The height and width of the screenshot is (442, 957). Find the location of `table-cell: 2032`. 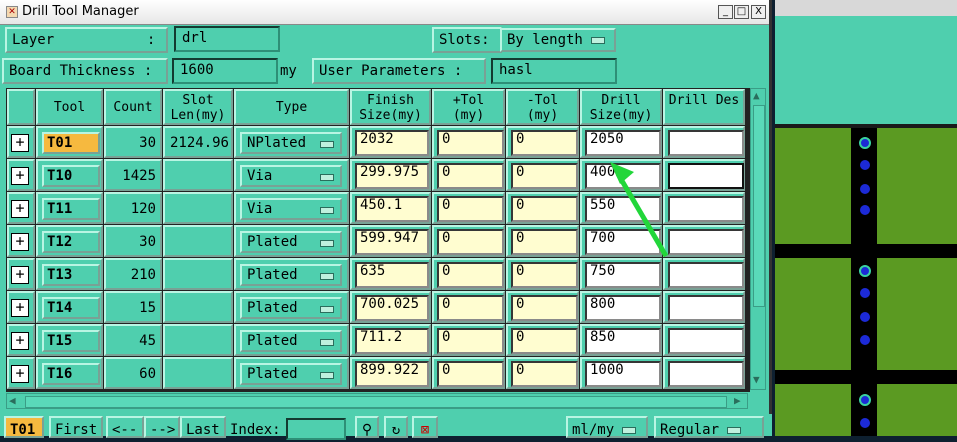

table-cell: 2032 is located at coordinates (390, 142).